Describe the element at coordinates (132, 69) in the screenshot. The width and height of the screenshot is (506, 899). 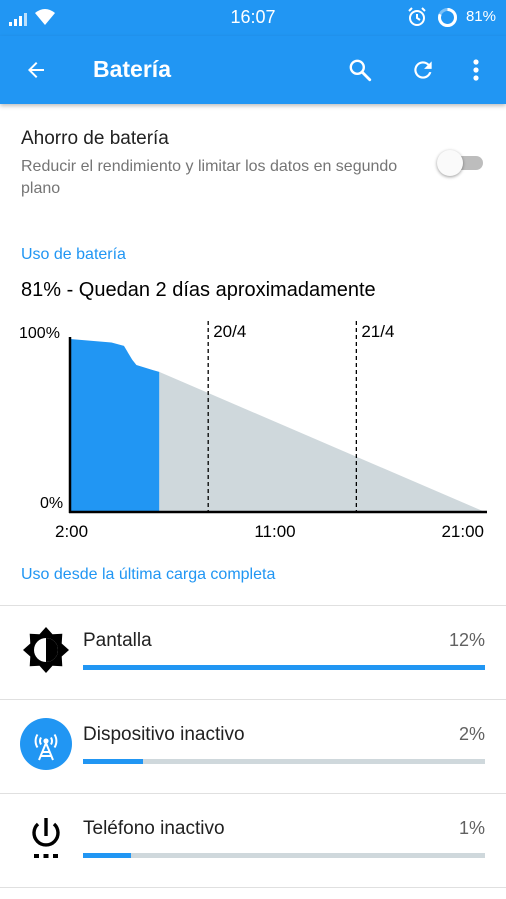
I see `page-title: Batería` at that location.